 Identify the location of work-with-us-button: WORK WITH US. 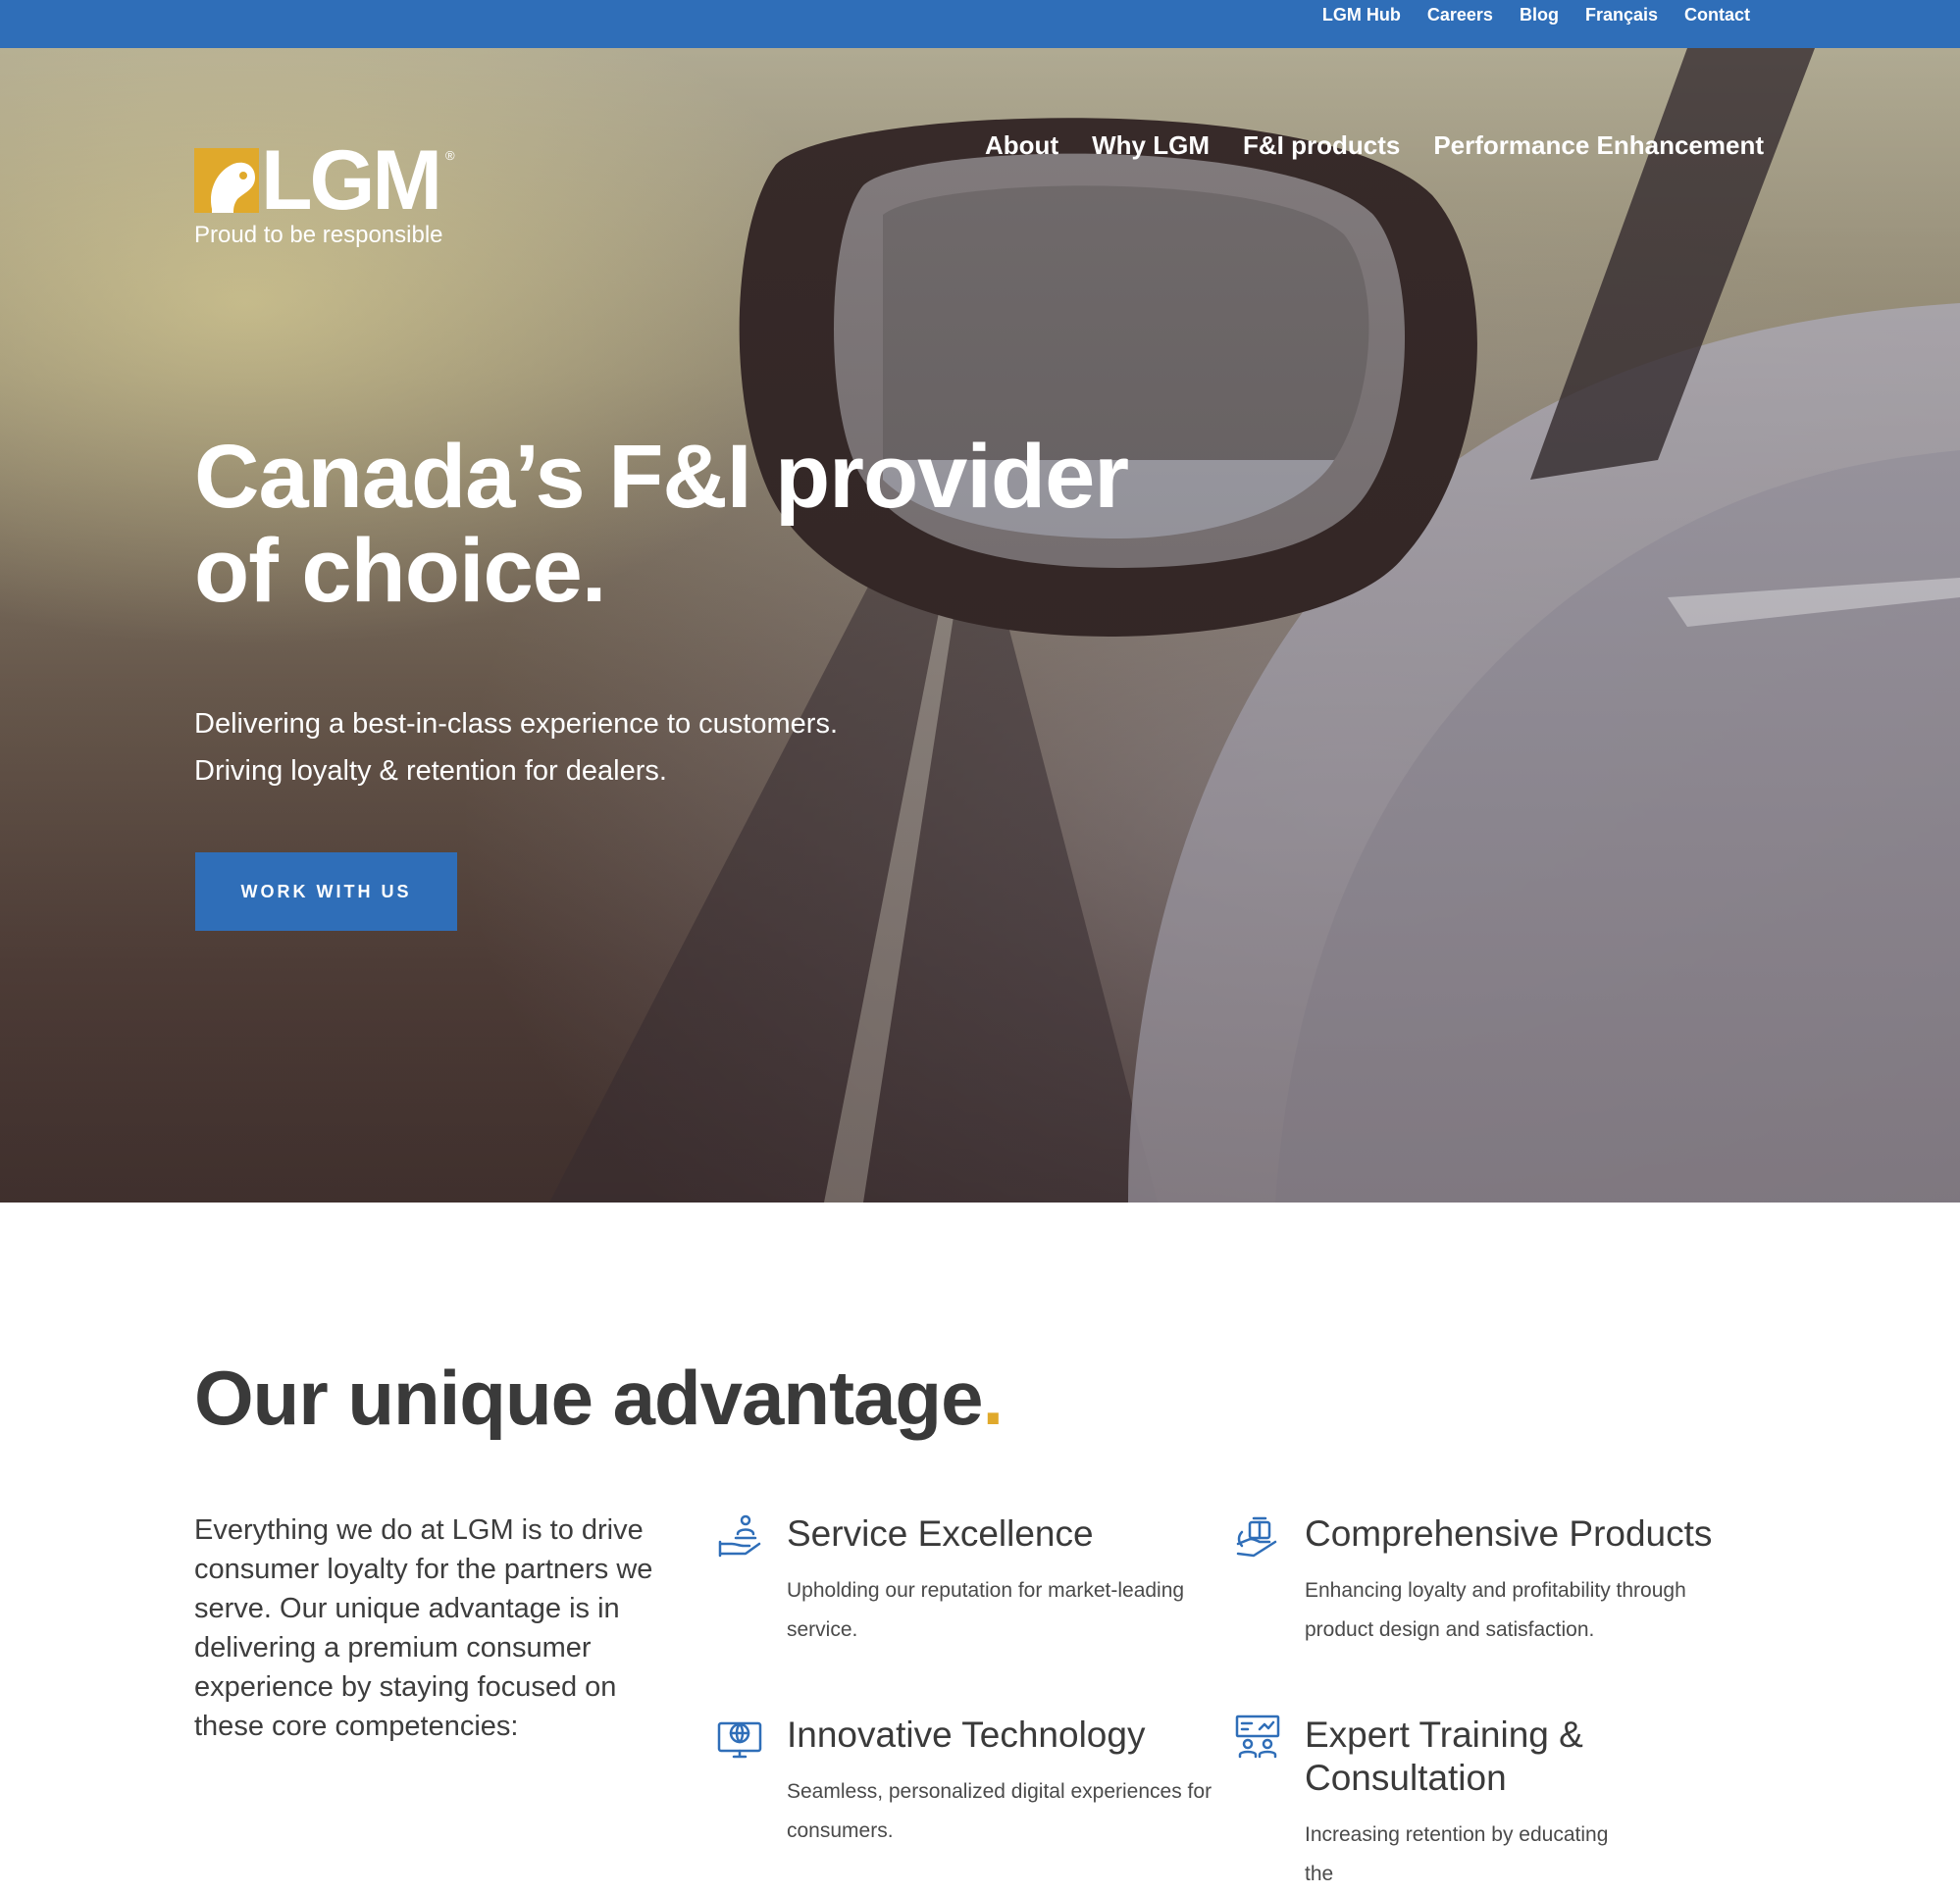
(326, 891).